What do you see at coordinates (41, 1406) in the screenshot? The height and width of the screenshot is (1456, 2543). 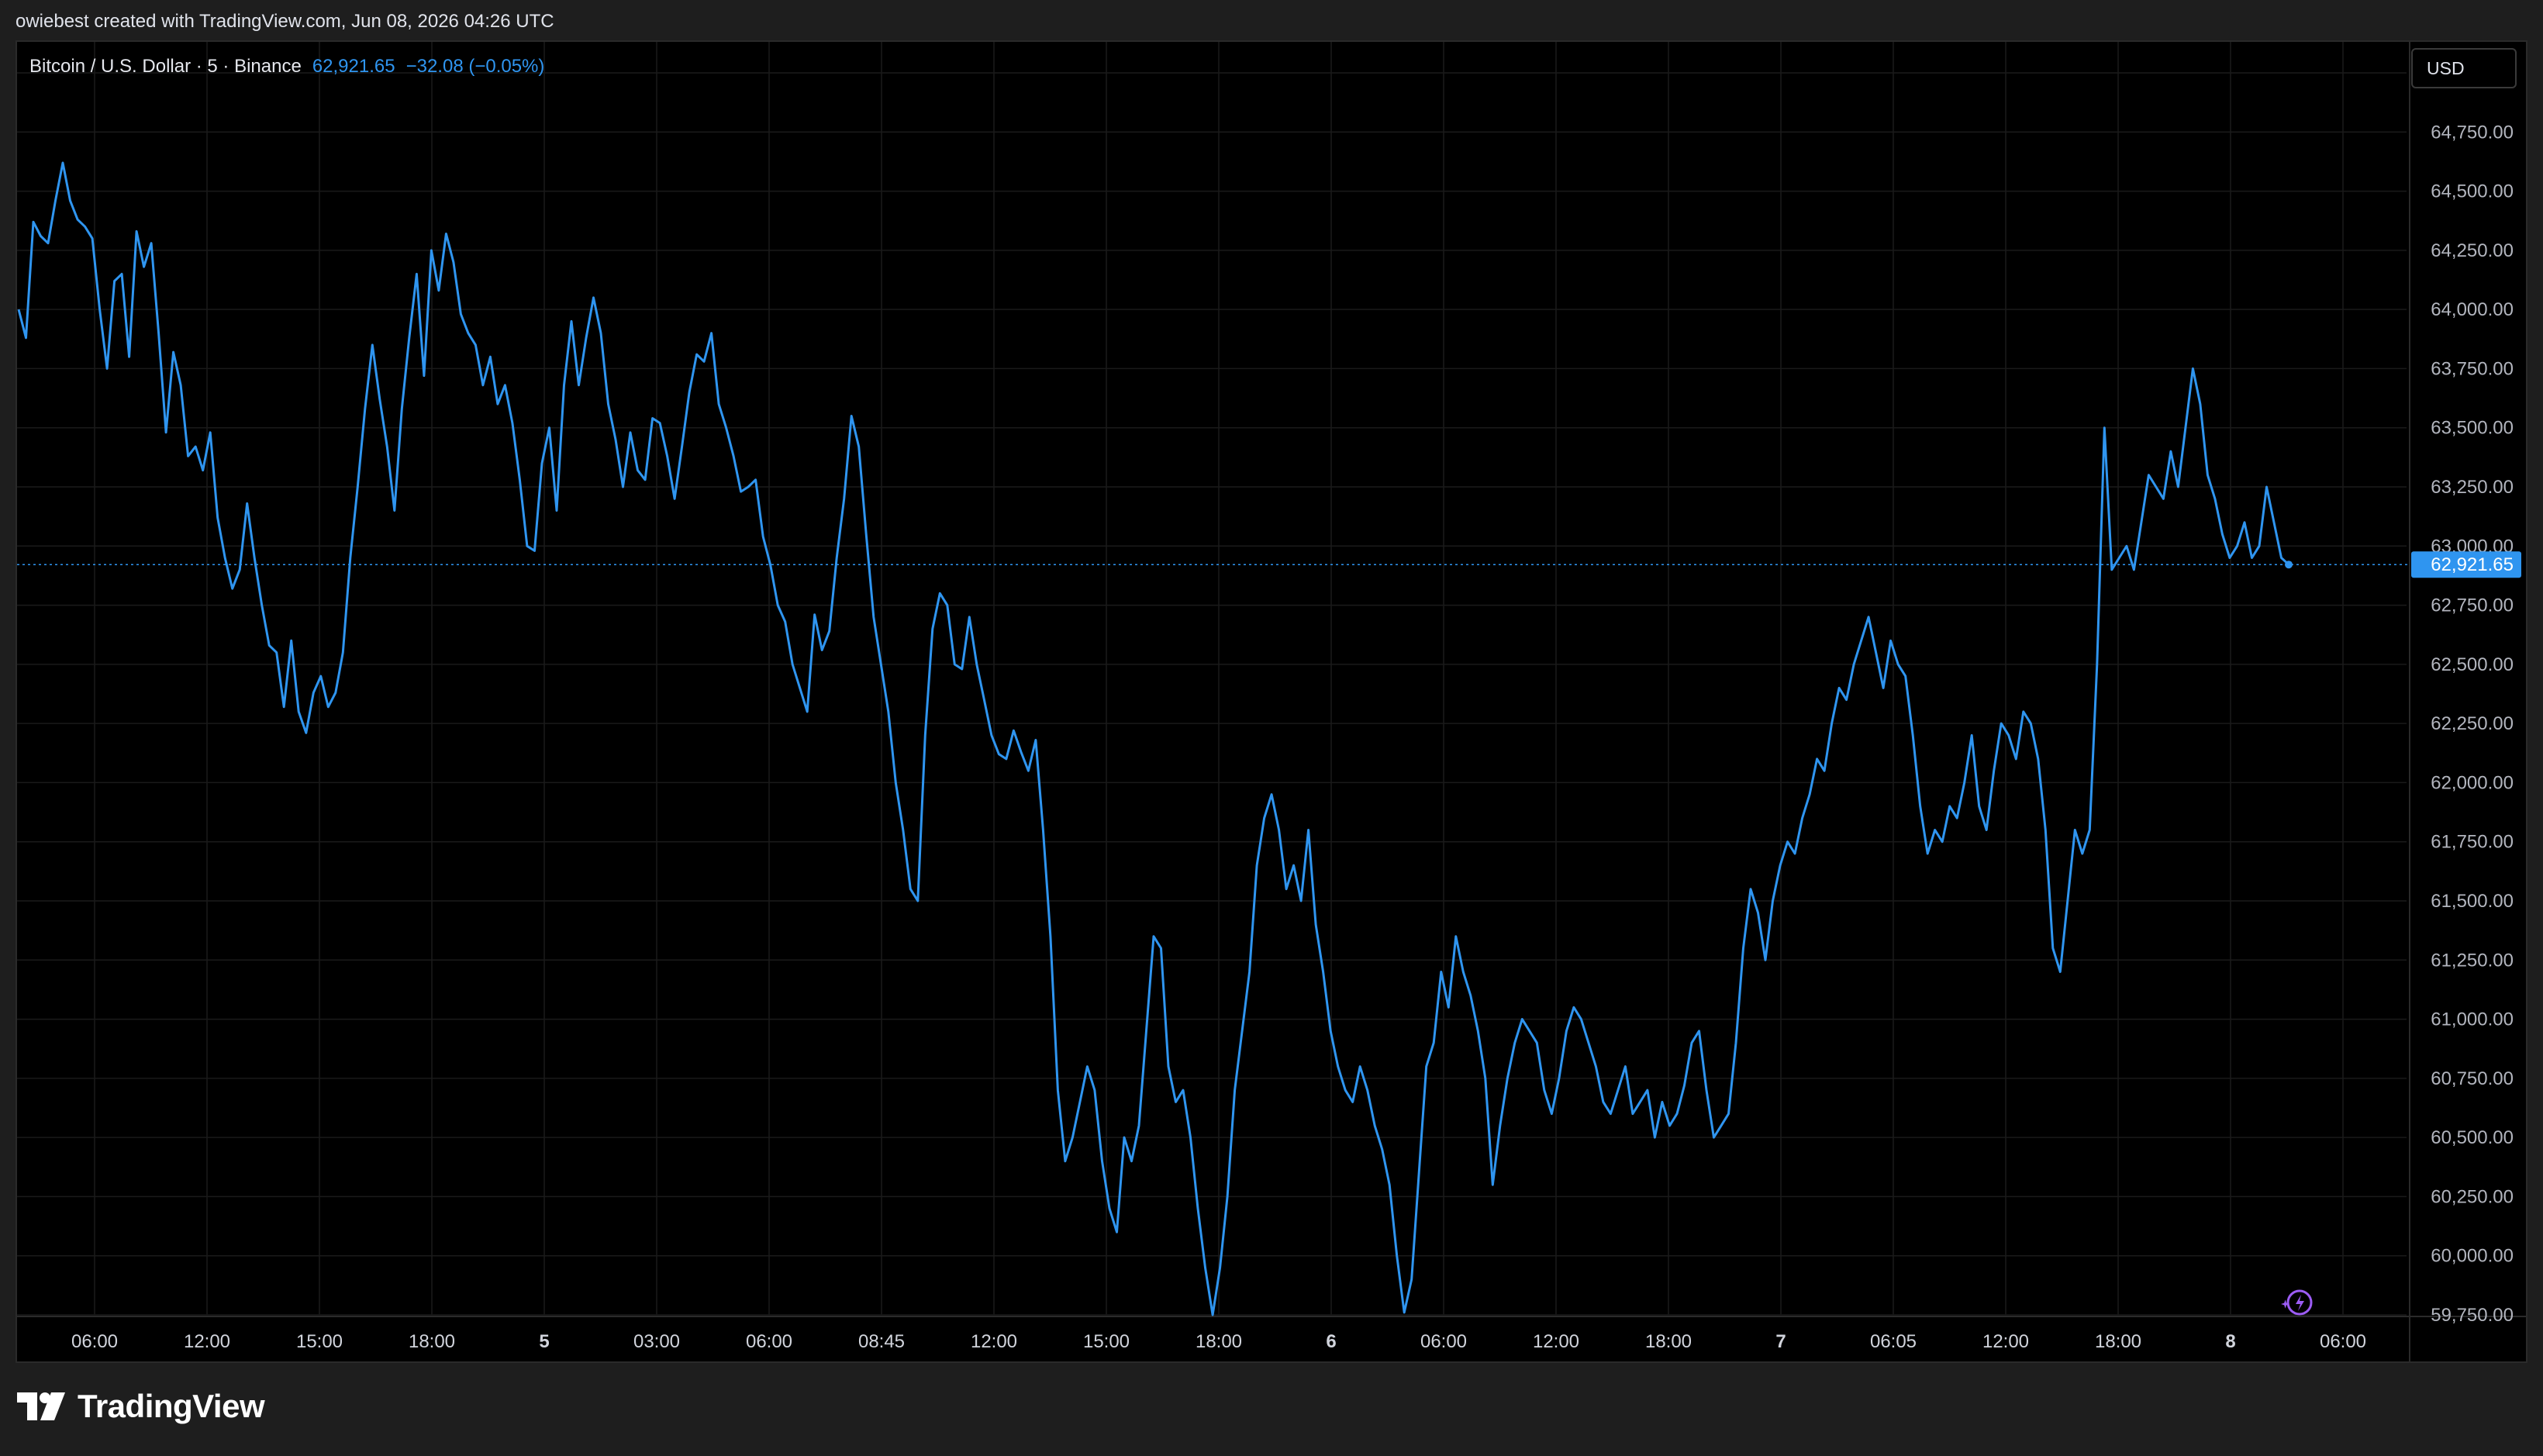 I see `tradingview-logo-icon` at bounding box center [41, 1406].